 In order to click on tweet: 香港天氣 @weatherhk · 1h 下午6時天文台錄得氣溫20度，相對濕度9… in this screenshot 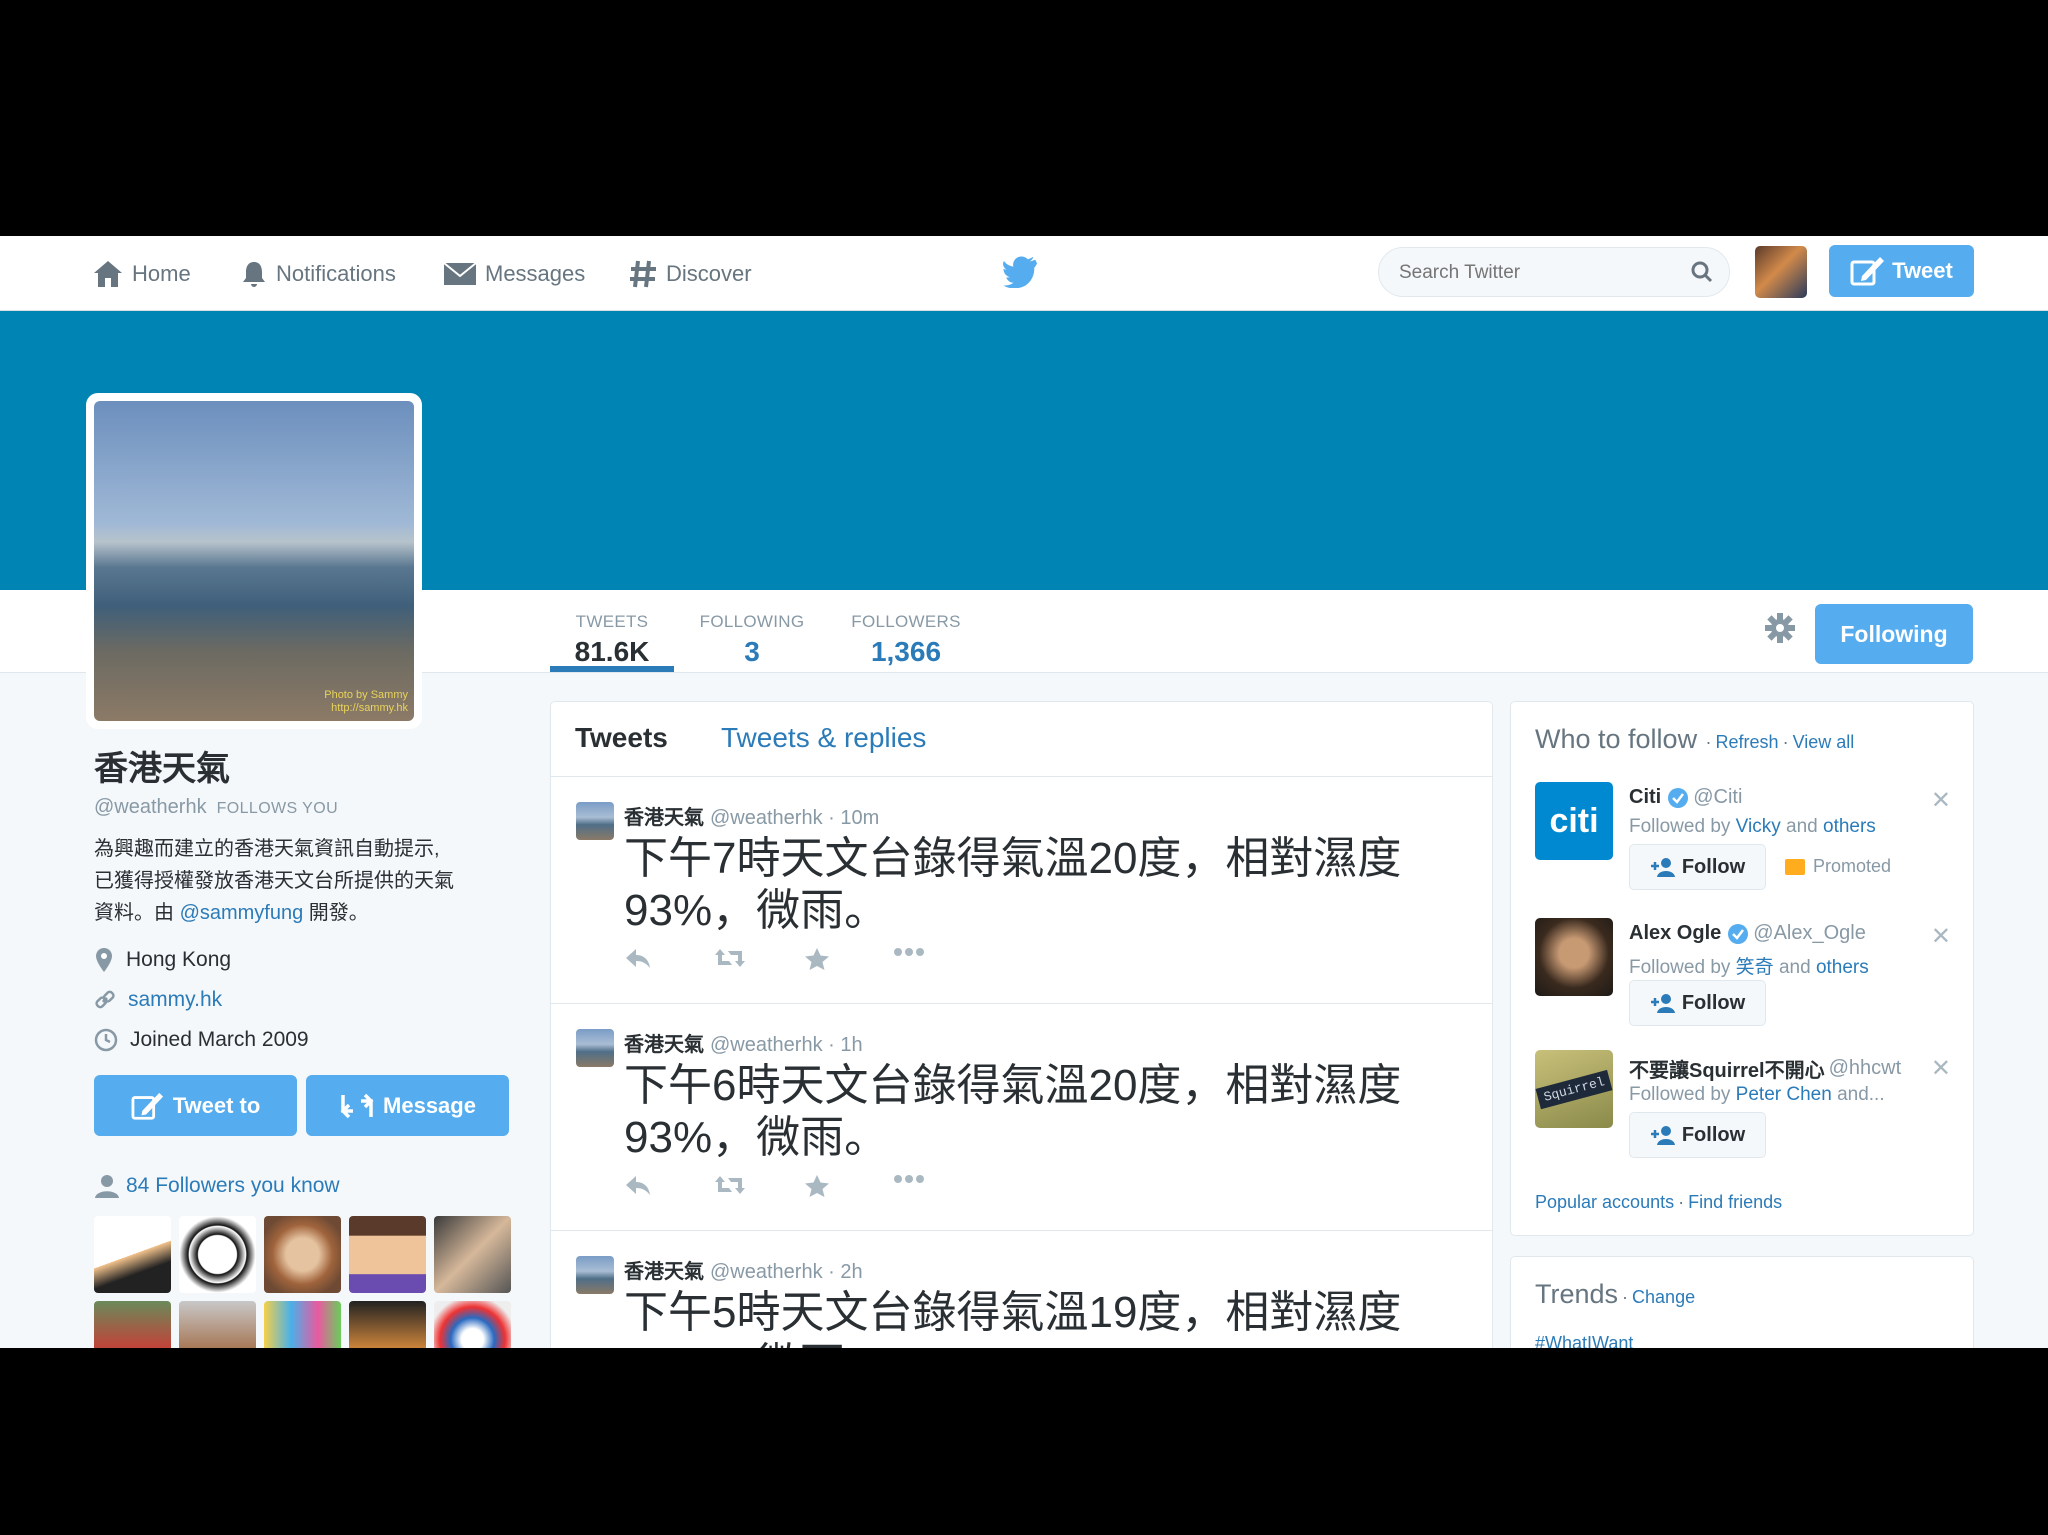, I will do `click(1021, 1117)`.